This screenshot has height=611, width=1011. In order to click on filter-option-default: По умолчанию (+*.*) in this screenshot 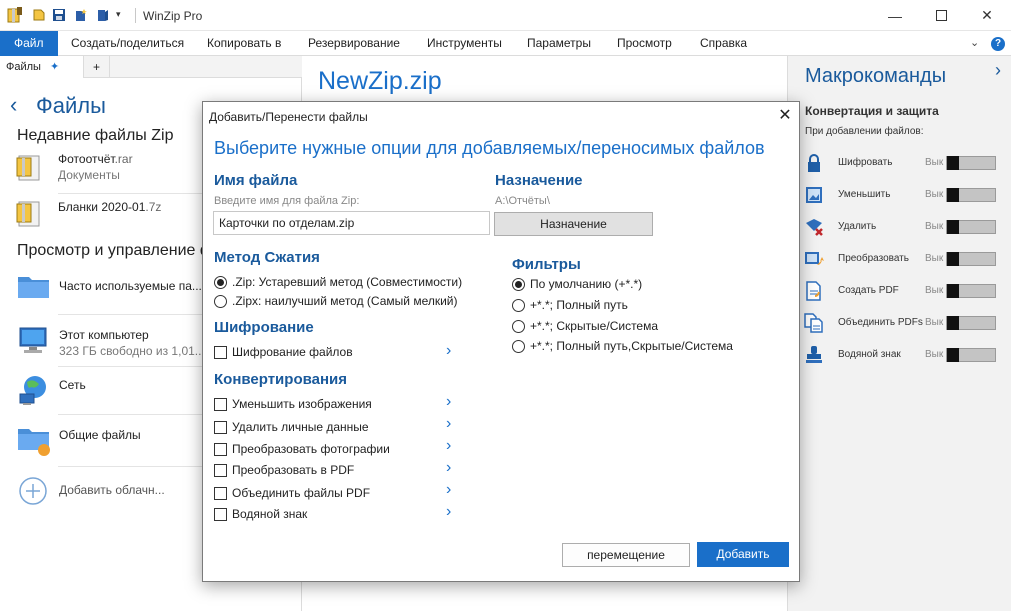, I will do `click(577, 284)`.